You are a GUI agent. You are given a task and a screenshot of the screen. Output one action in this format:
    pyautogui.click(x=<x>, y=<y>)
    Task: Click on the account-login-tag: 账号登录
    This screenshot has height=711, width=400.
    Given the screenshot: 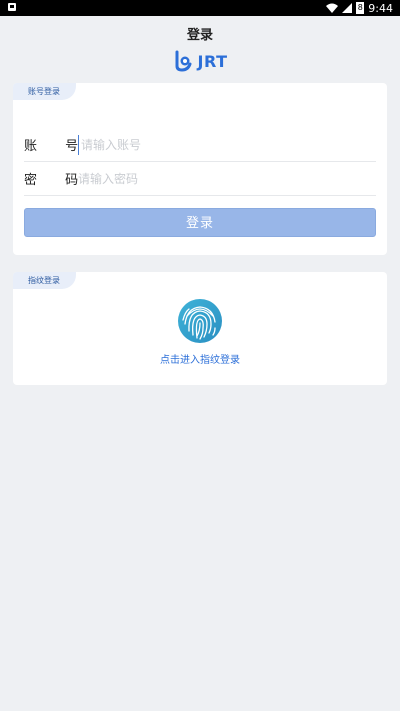 What is the action you would take?
    pyautogui.click(x=44, y=91)
    